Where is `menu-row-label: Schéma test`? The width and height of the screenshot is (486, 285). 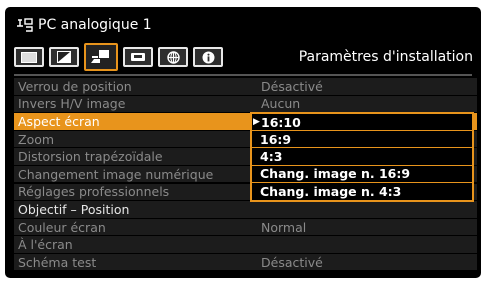 menu-row-label: Schéma test is located at coordinates (57, 262).